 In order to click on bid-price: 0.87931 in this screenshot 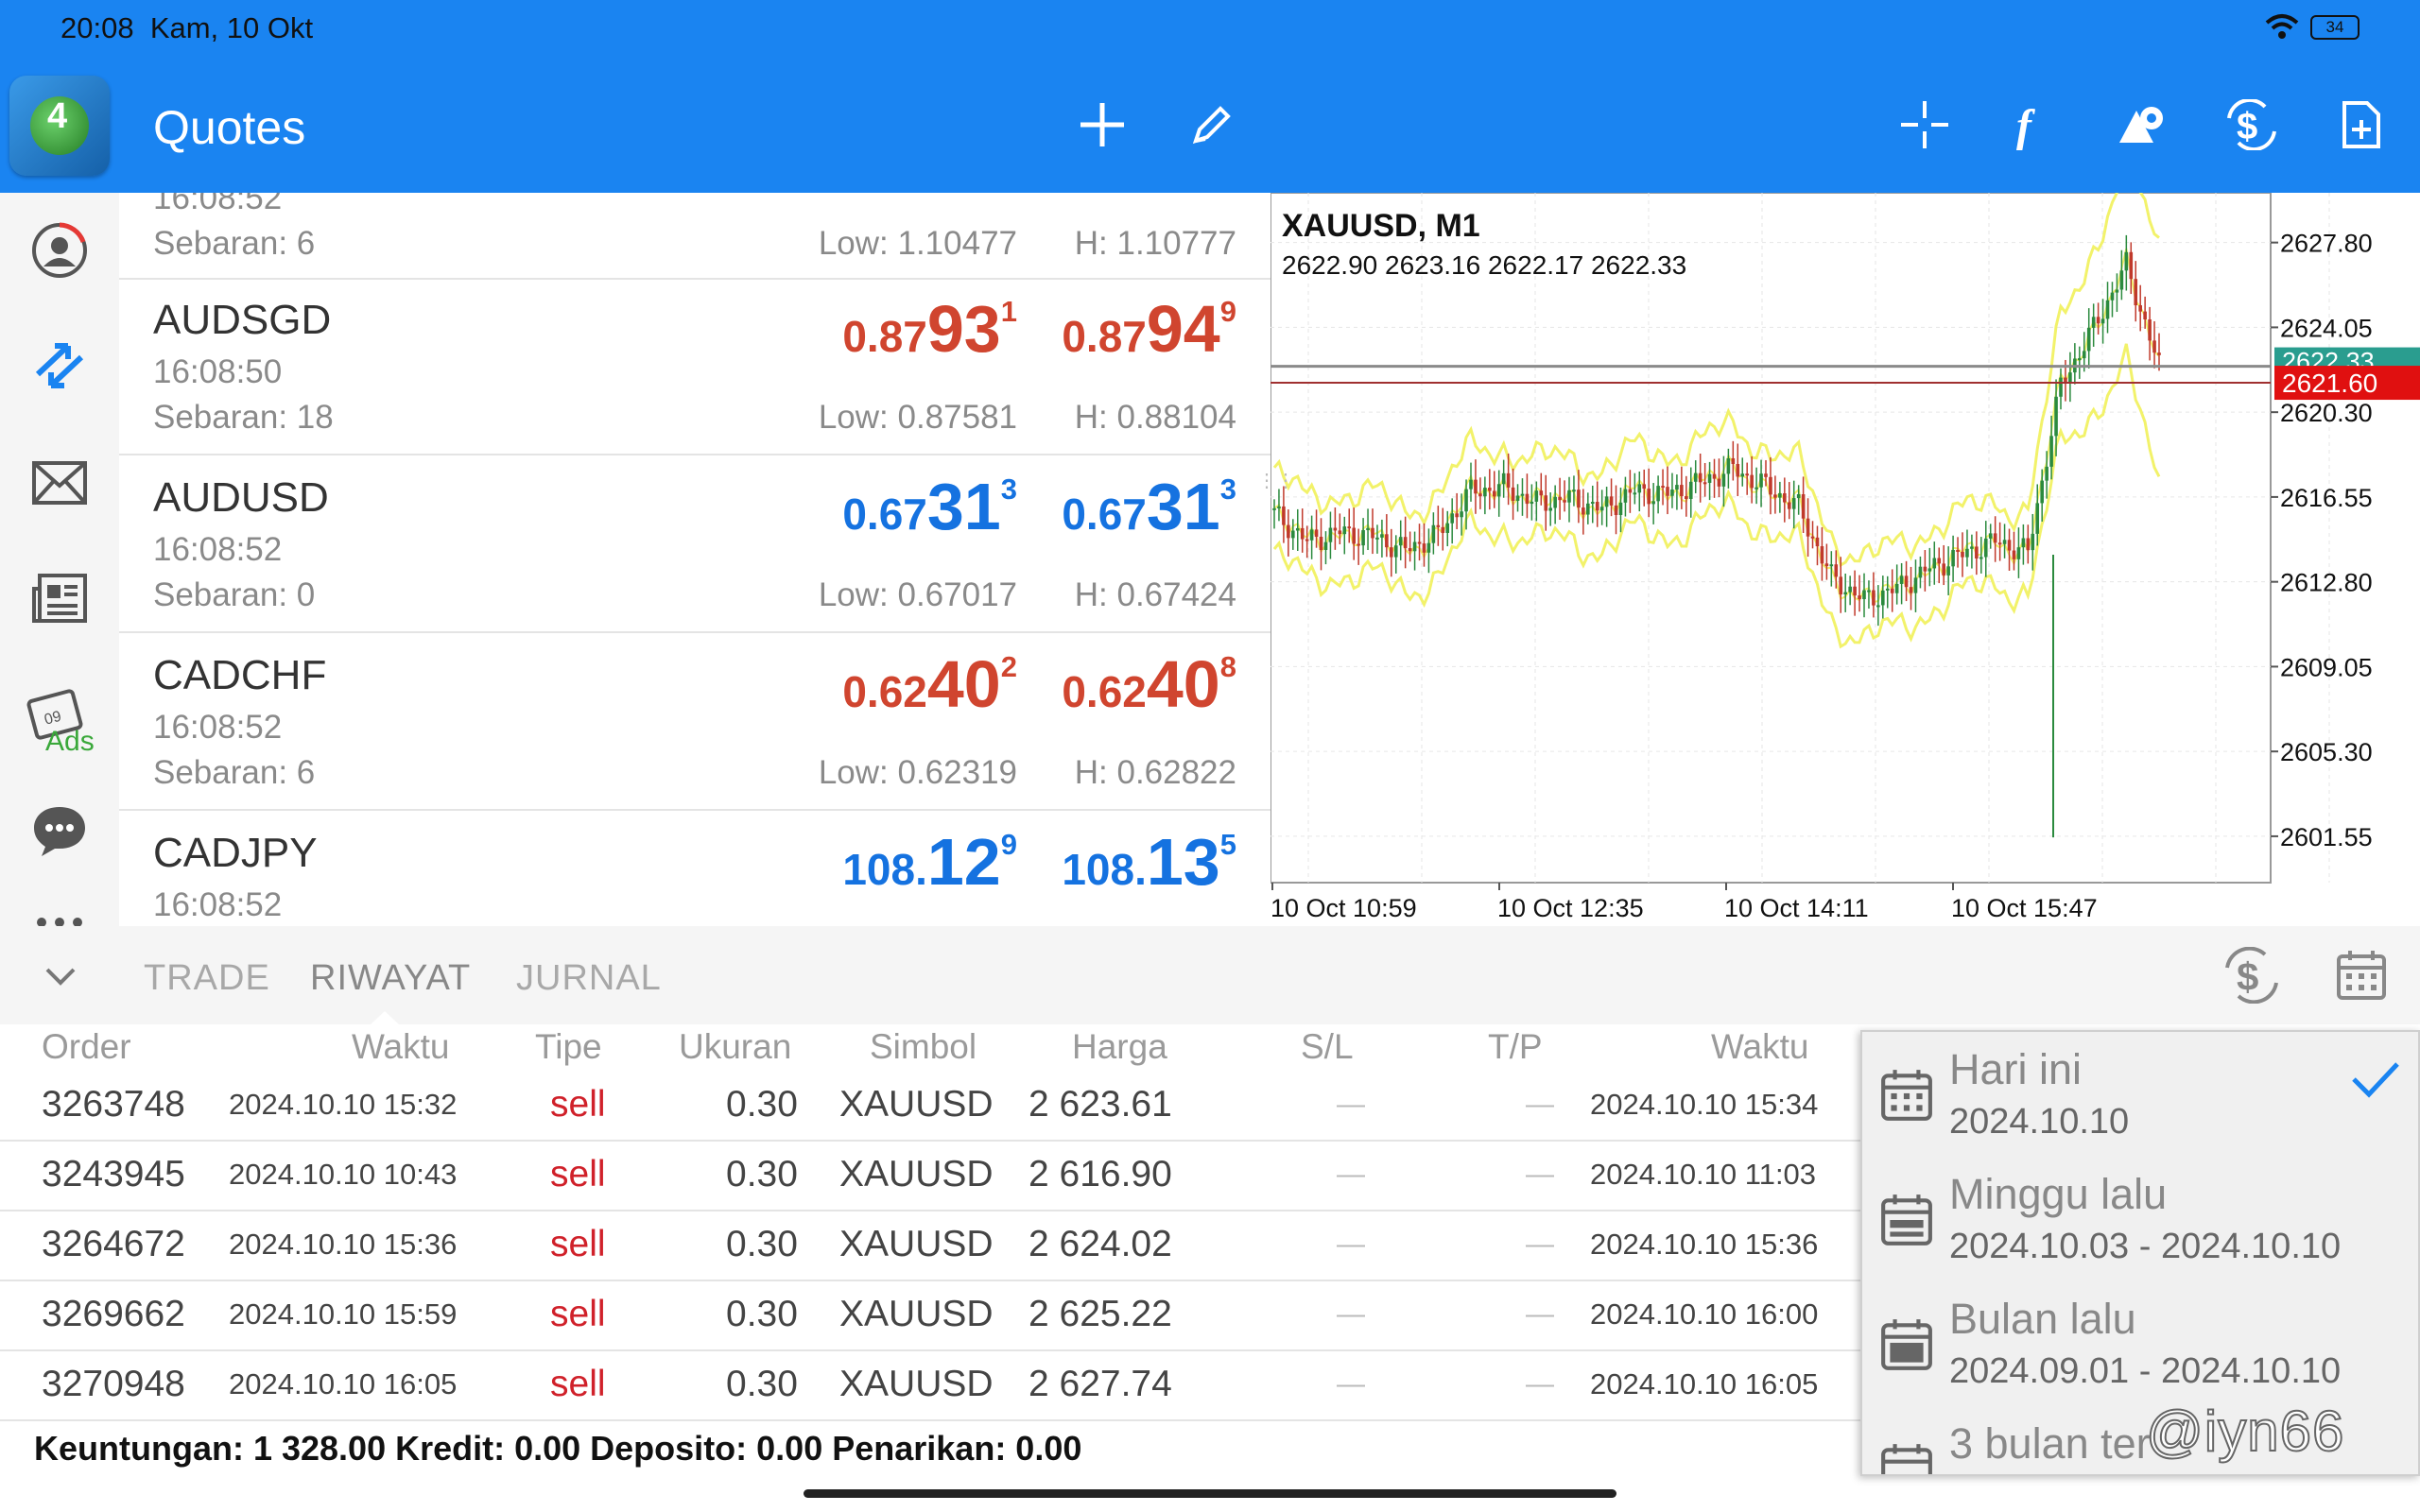, I will do `click(929, 329)`.